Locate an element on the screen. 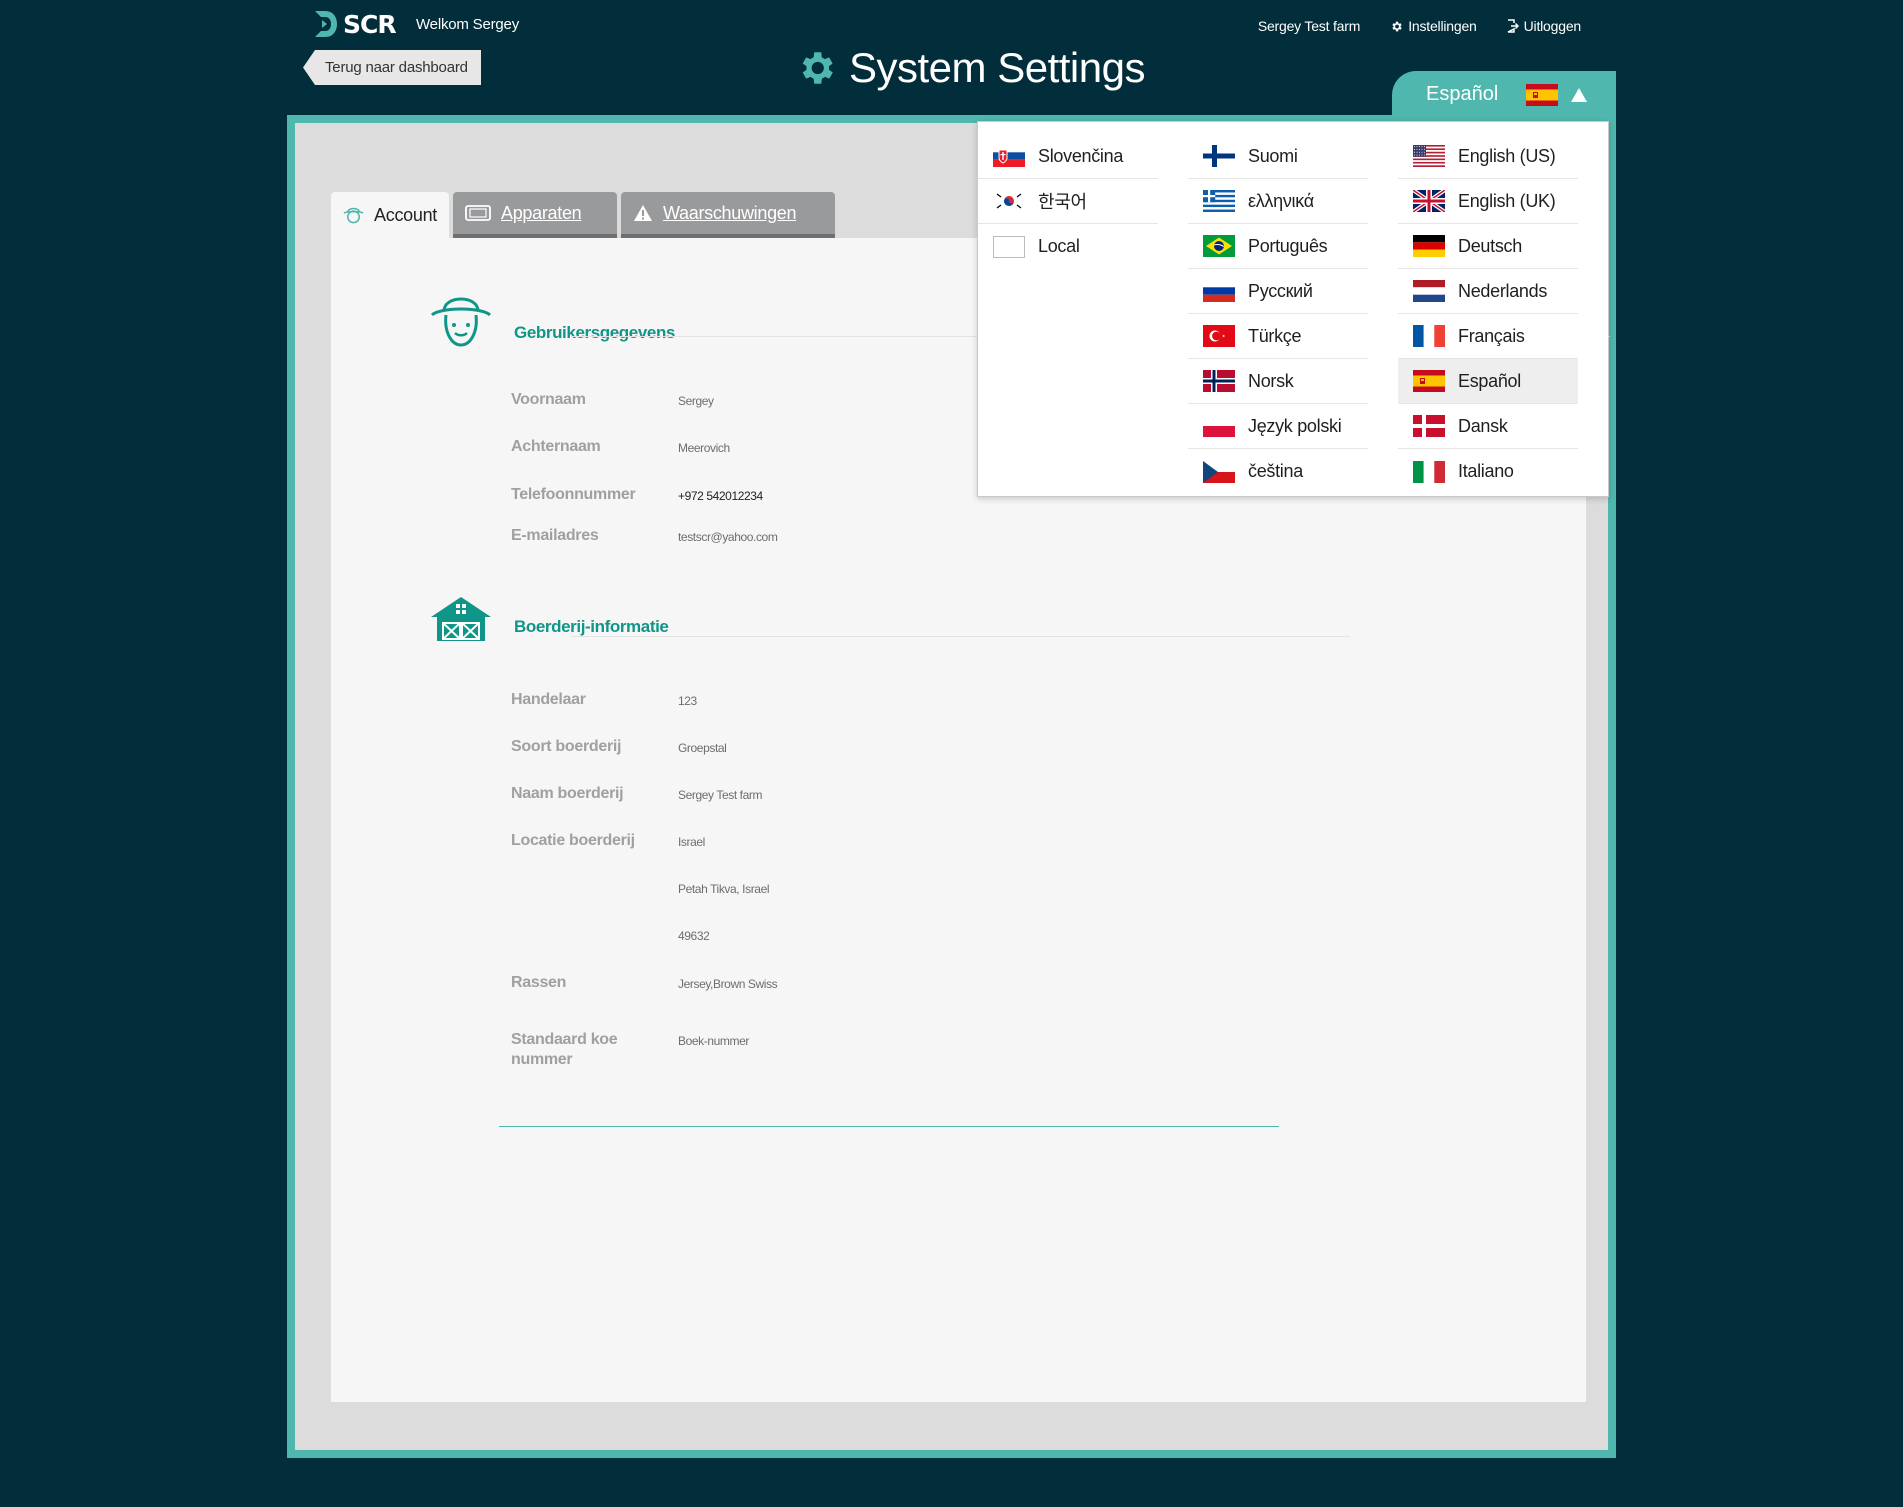 The width and height of the screenshot is (1903, 1507). breeds-value: Jersey,Brown Swiss is located at coordinates (728, 984).